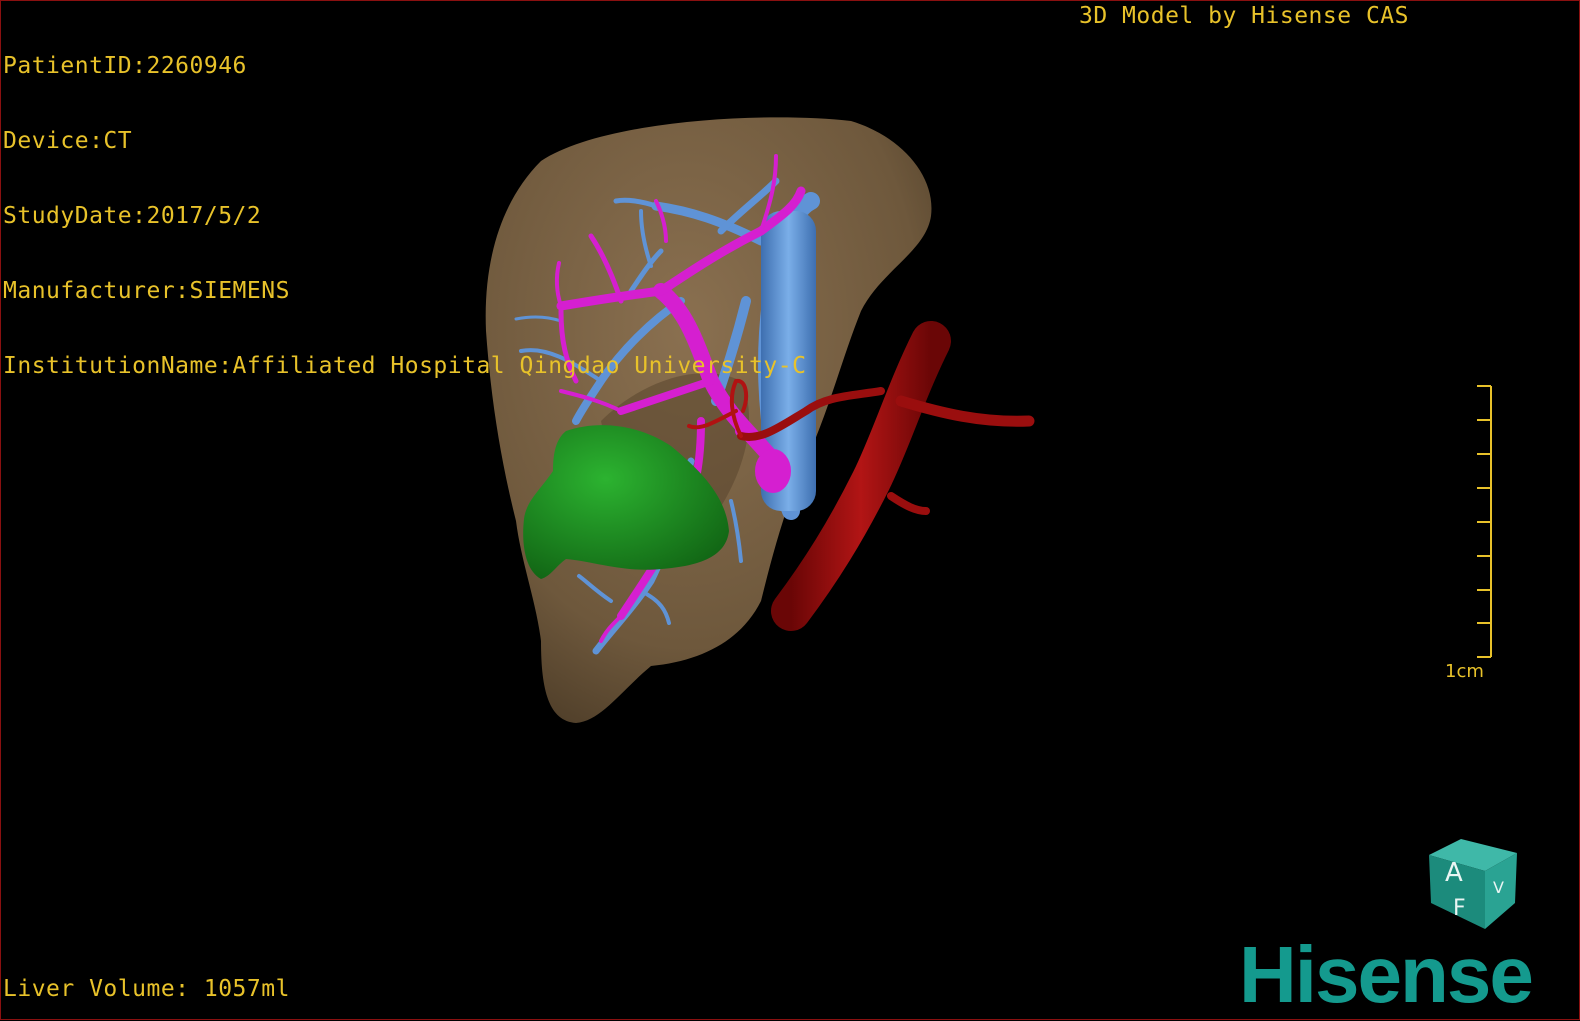 This screenshot has width=1580, height=1021. Describe the element at coordinates (1454, 873) in the screenshot. I see `cube-label-front: A` at that location.